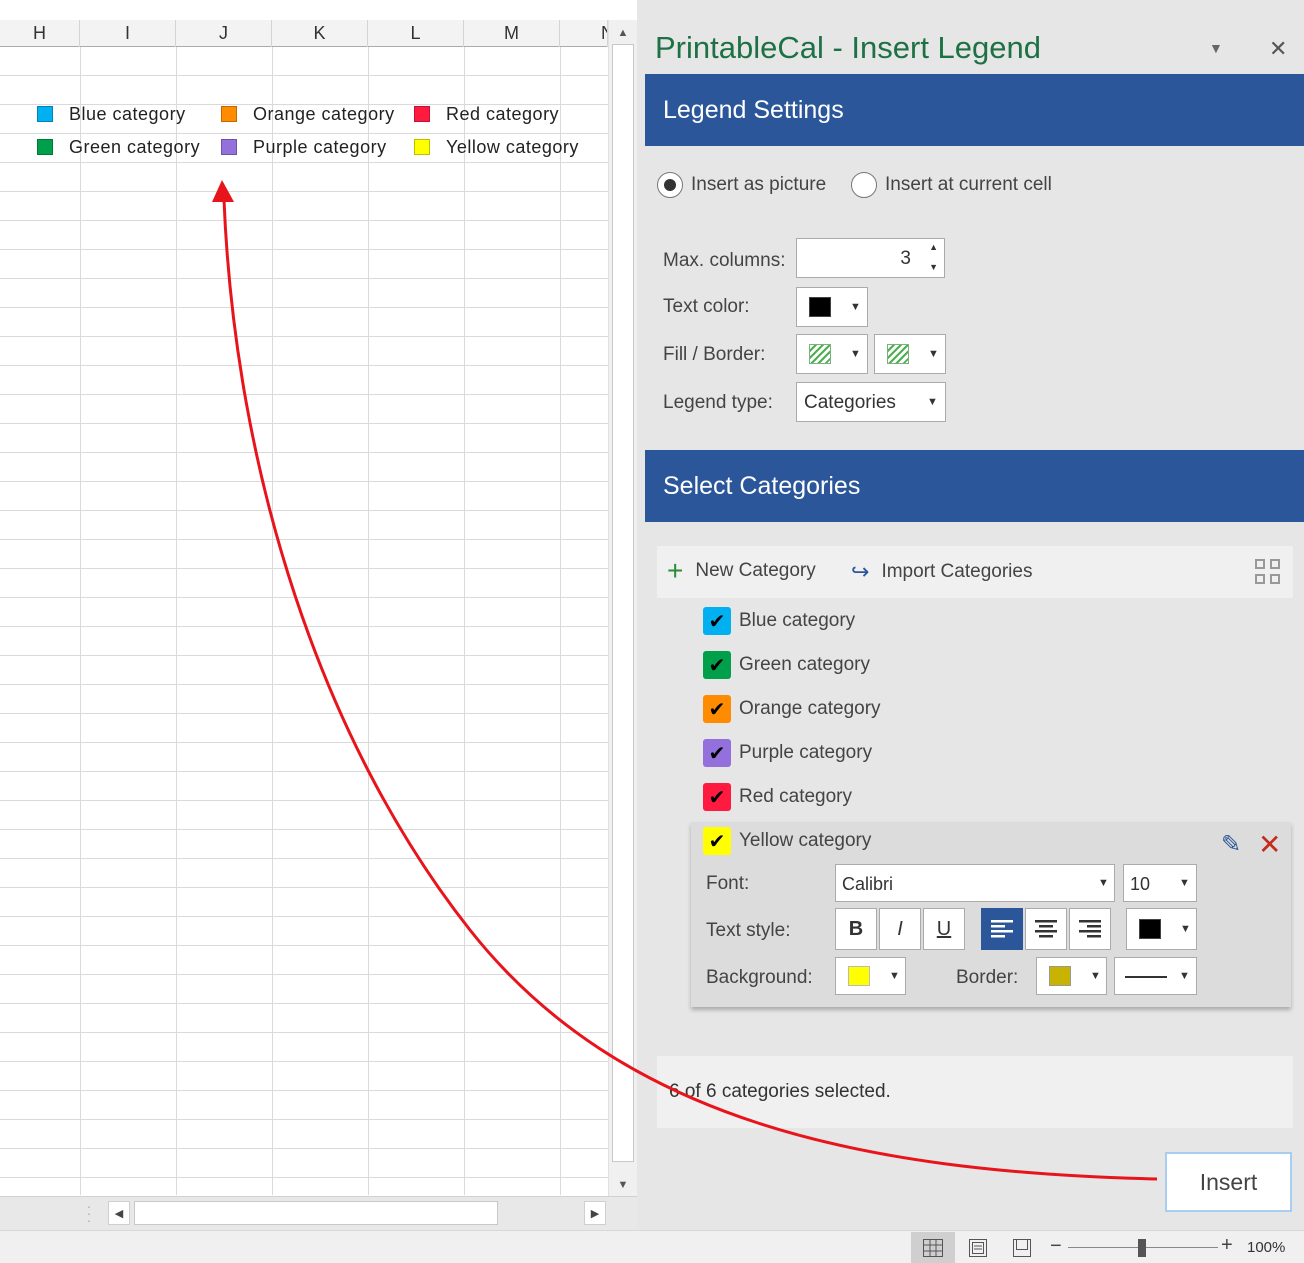 The width and height of the screenshot is (1304, 1263). What do you see at coordinates (486, 114) in the screenshot?
I see `legend-item: Red category` at bounding box center [486, 114].